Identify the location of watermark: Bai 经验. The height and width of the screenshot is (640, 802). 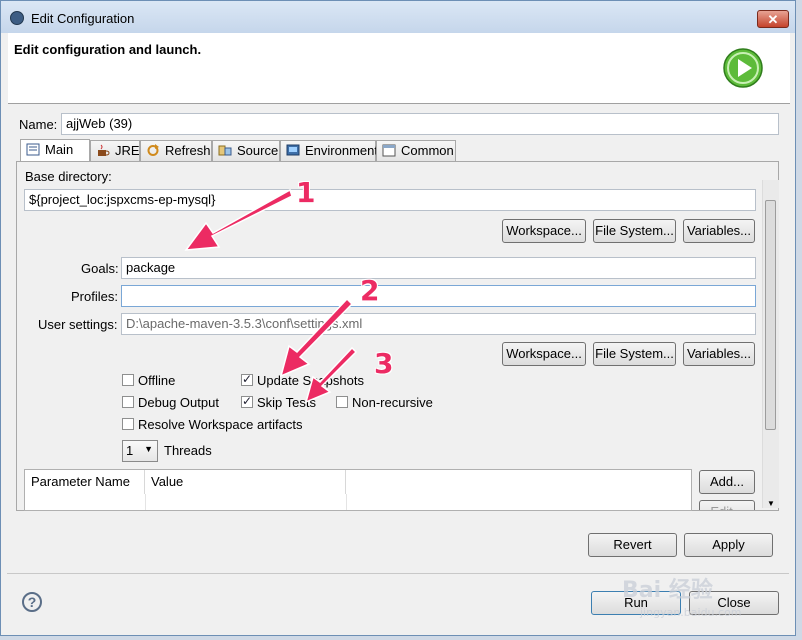
(667, 590).